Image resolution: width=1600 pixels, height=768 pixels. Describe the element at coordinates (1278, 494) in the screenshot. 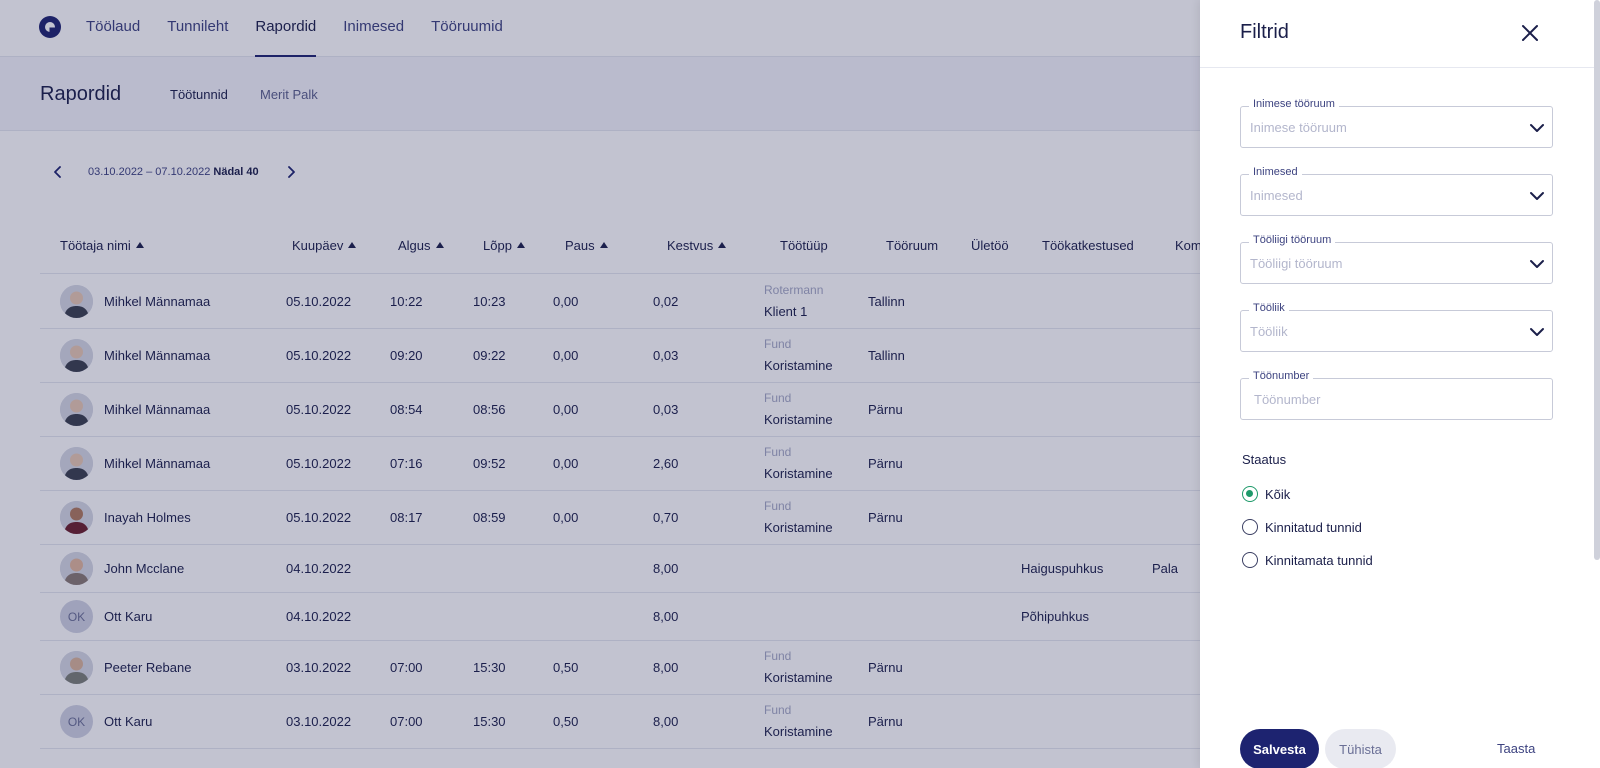

I see `radio-label: Kõik` at that location.